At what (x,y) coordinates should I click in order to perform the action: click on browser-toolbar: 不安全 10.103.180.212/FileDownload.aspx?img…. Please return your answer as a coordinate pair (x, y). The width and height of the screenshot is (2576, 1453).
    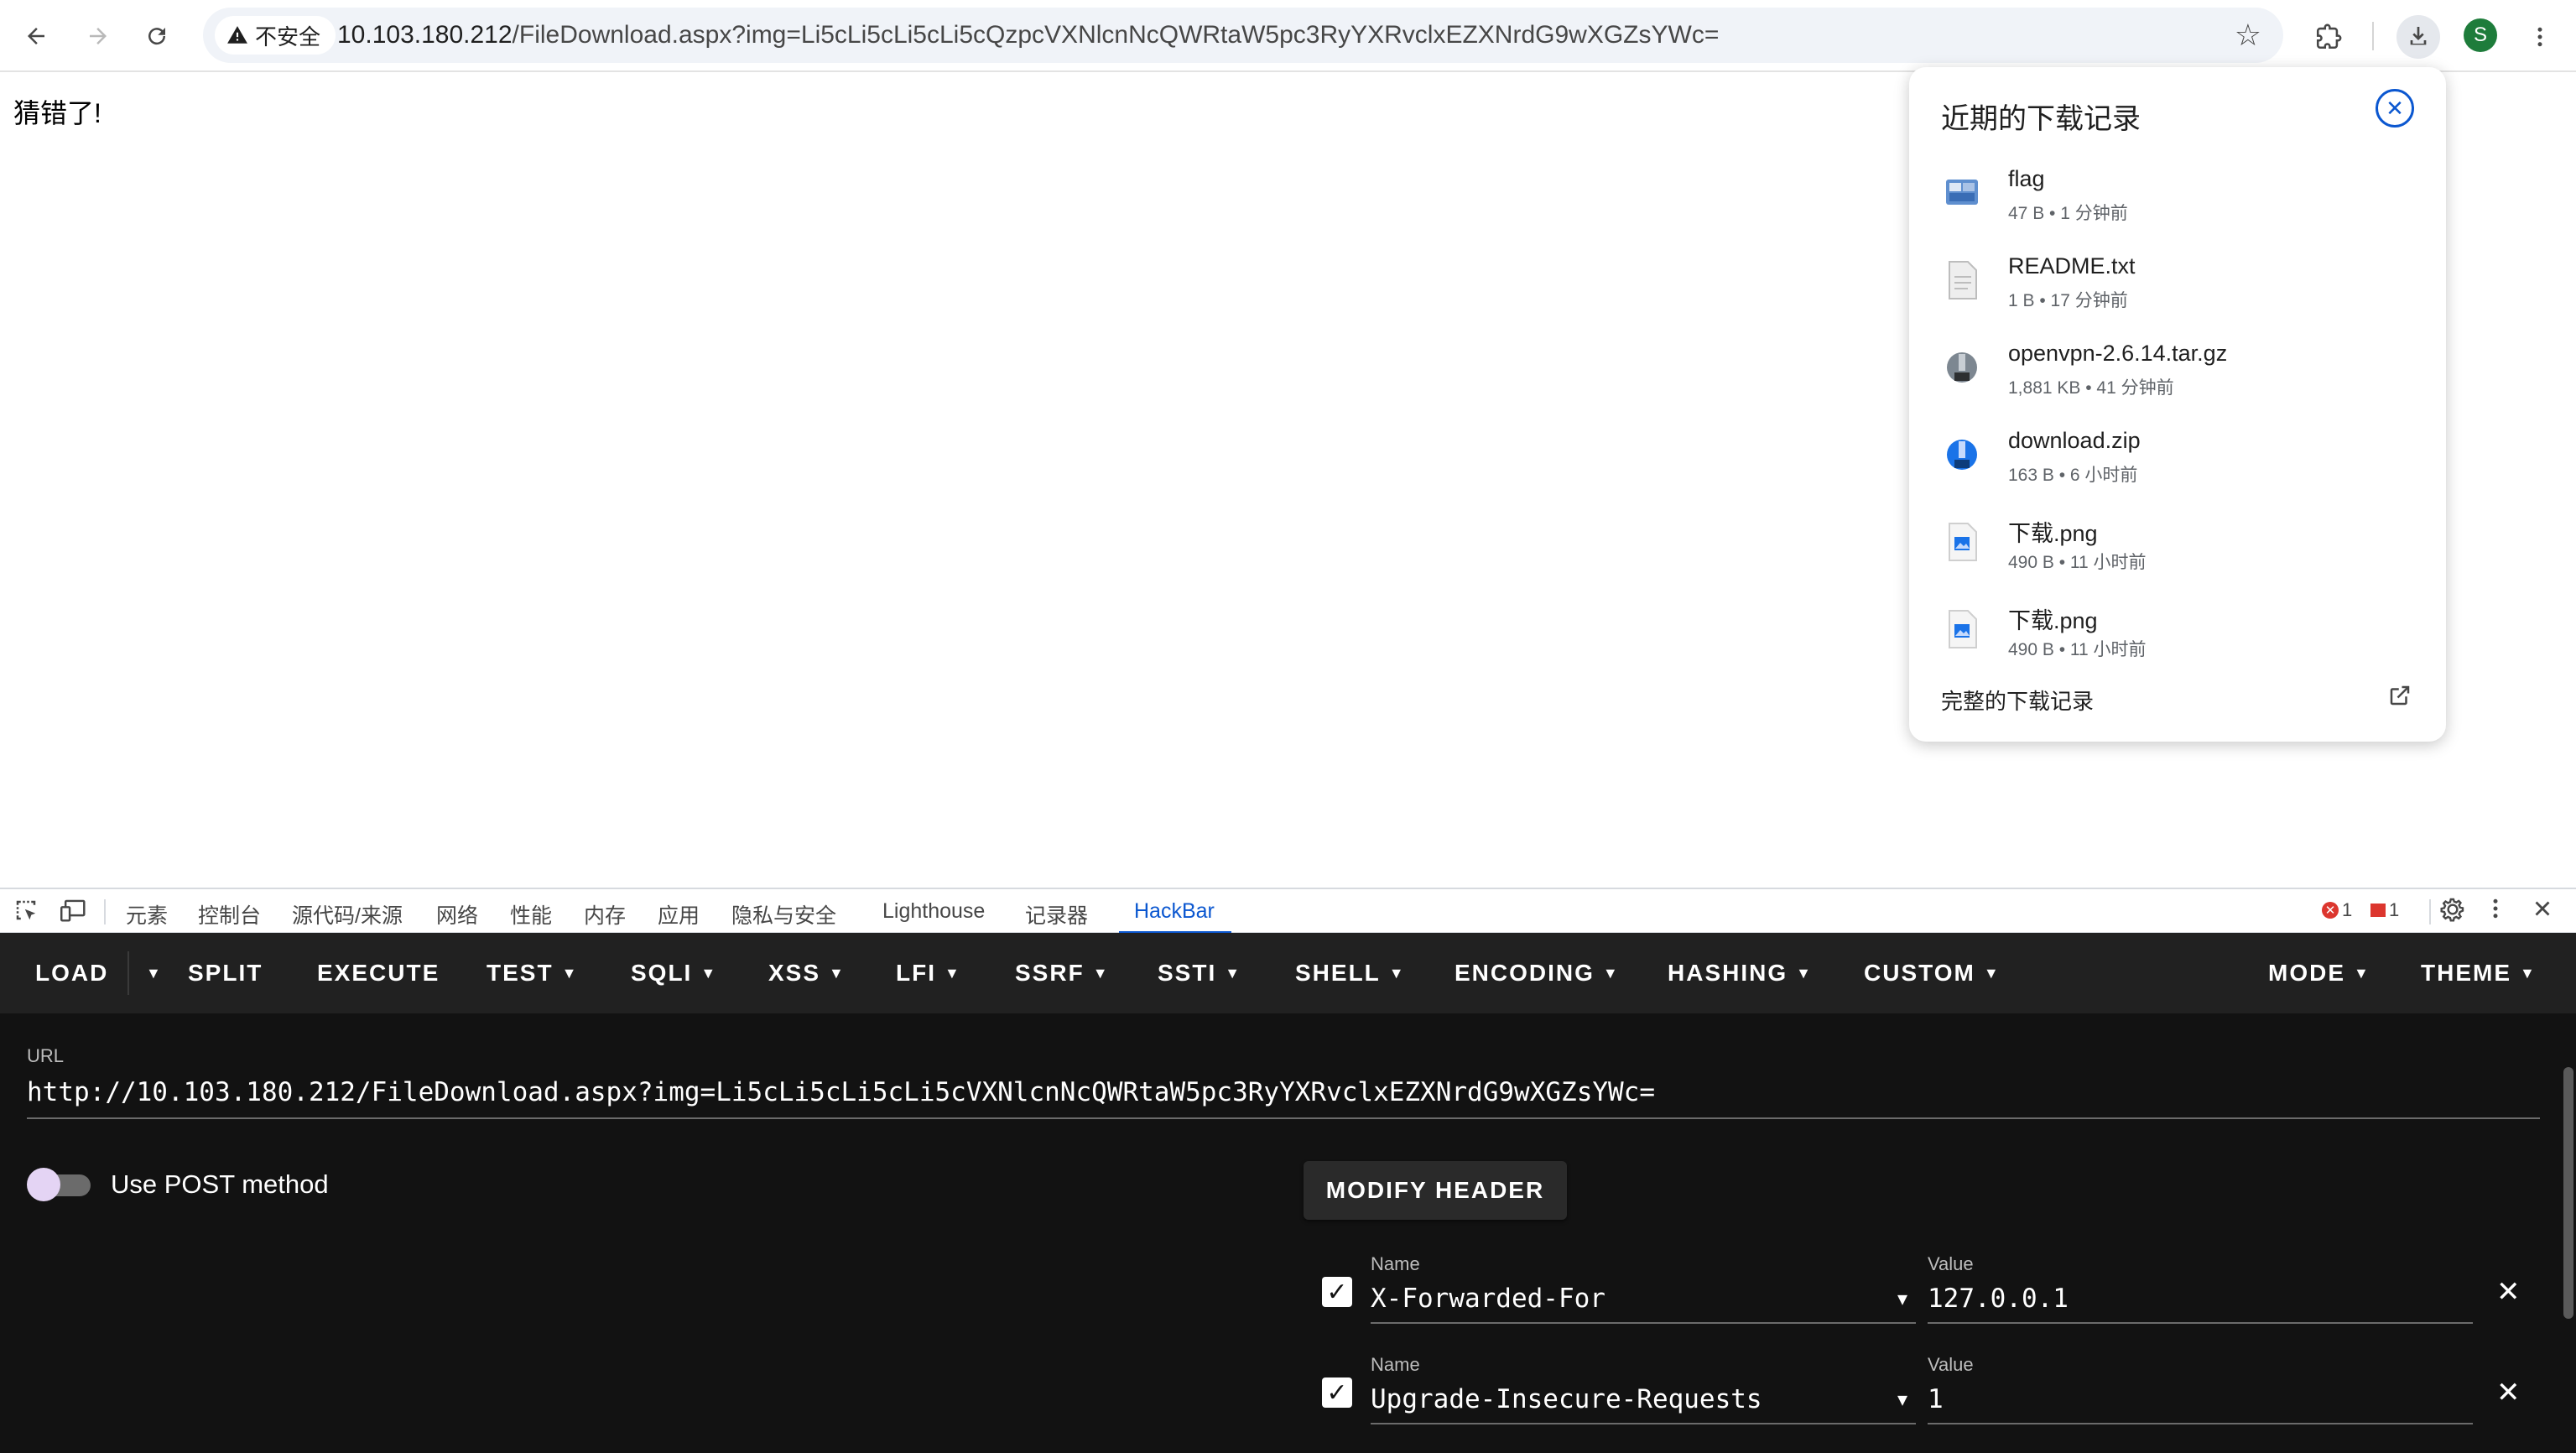
    Looking at the image, I should click on (1288, 36).